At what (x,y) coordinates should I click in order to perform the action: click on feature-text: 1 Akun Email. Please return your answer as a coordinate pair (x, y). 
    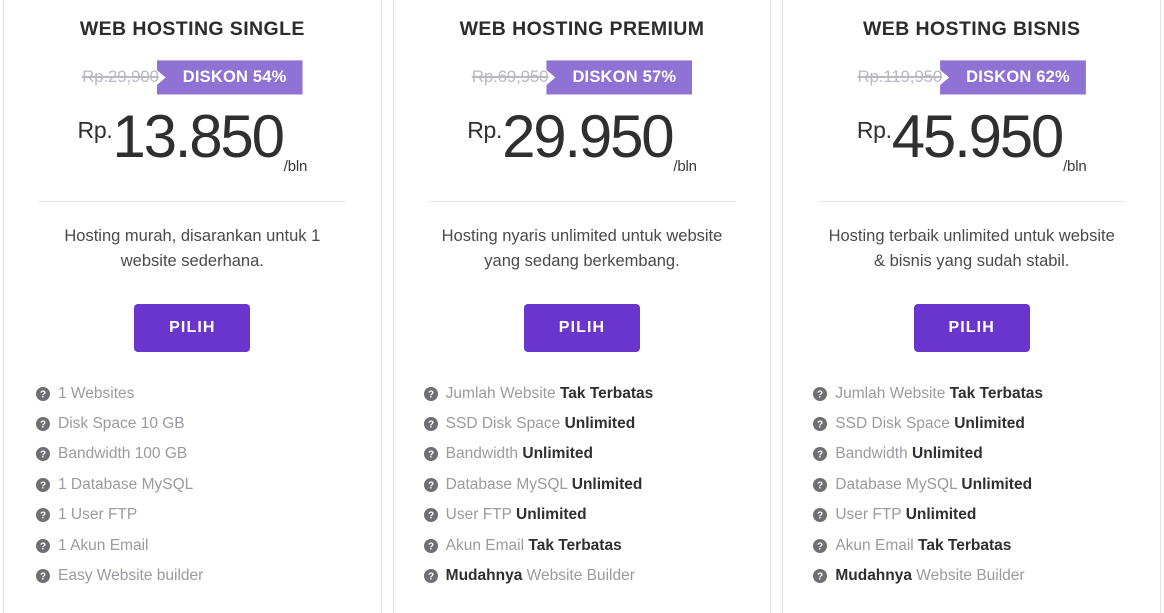
    Looking at the image, I should click on (103, 545).